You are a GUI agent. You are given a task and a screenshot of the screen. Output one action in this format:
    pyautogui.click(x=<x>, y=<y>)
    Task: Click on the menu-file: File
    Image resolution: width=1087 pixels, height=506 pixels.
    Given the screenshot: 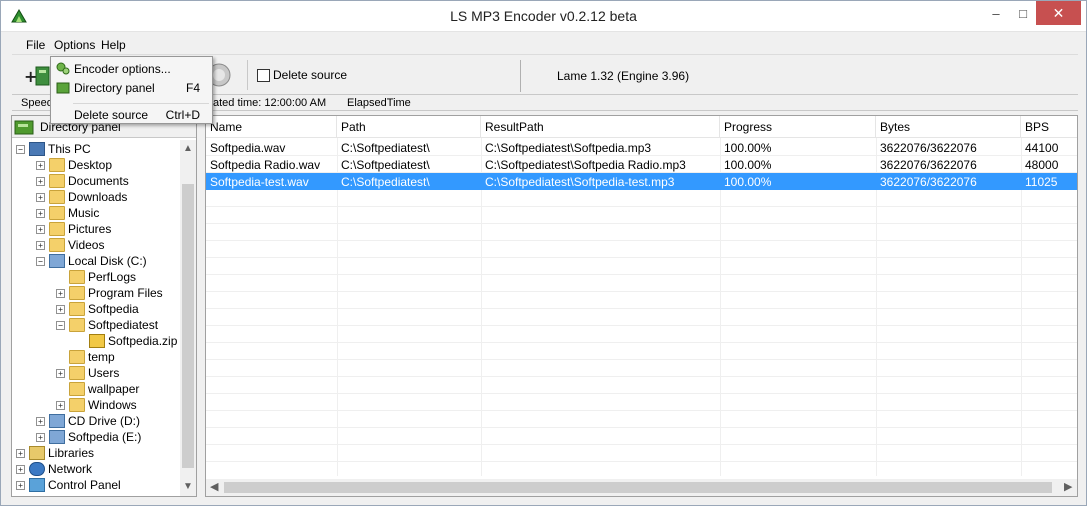 What is the action you would take?
    pyautogui.click(x=35, y=45)
    